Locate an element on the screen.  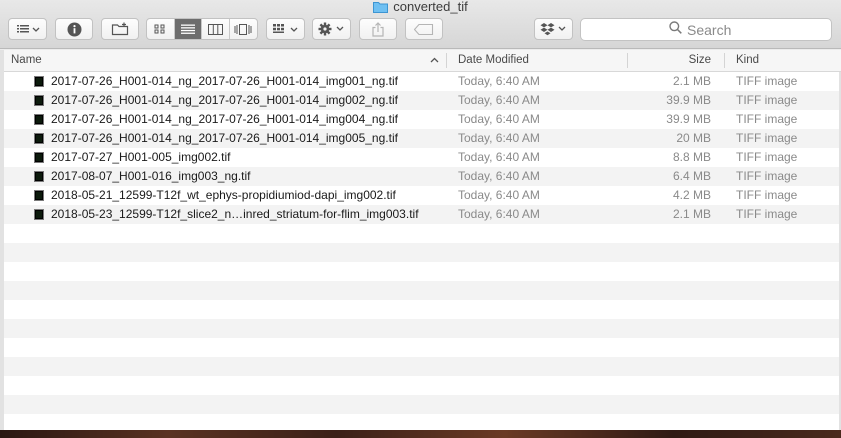
action-button is located at coordinates (331, 29).